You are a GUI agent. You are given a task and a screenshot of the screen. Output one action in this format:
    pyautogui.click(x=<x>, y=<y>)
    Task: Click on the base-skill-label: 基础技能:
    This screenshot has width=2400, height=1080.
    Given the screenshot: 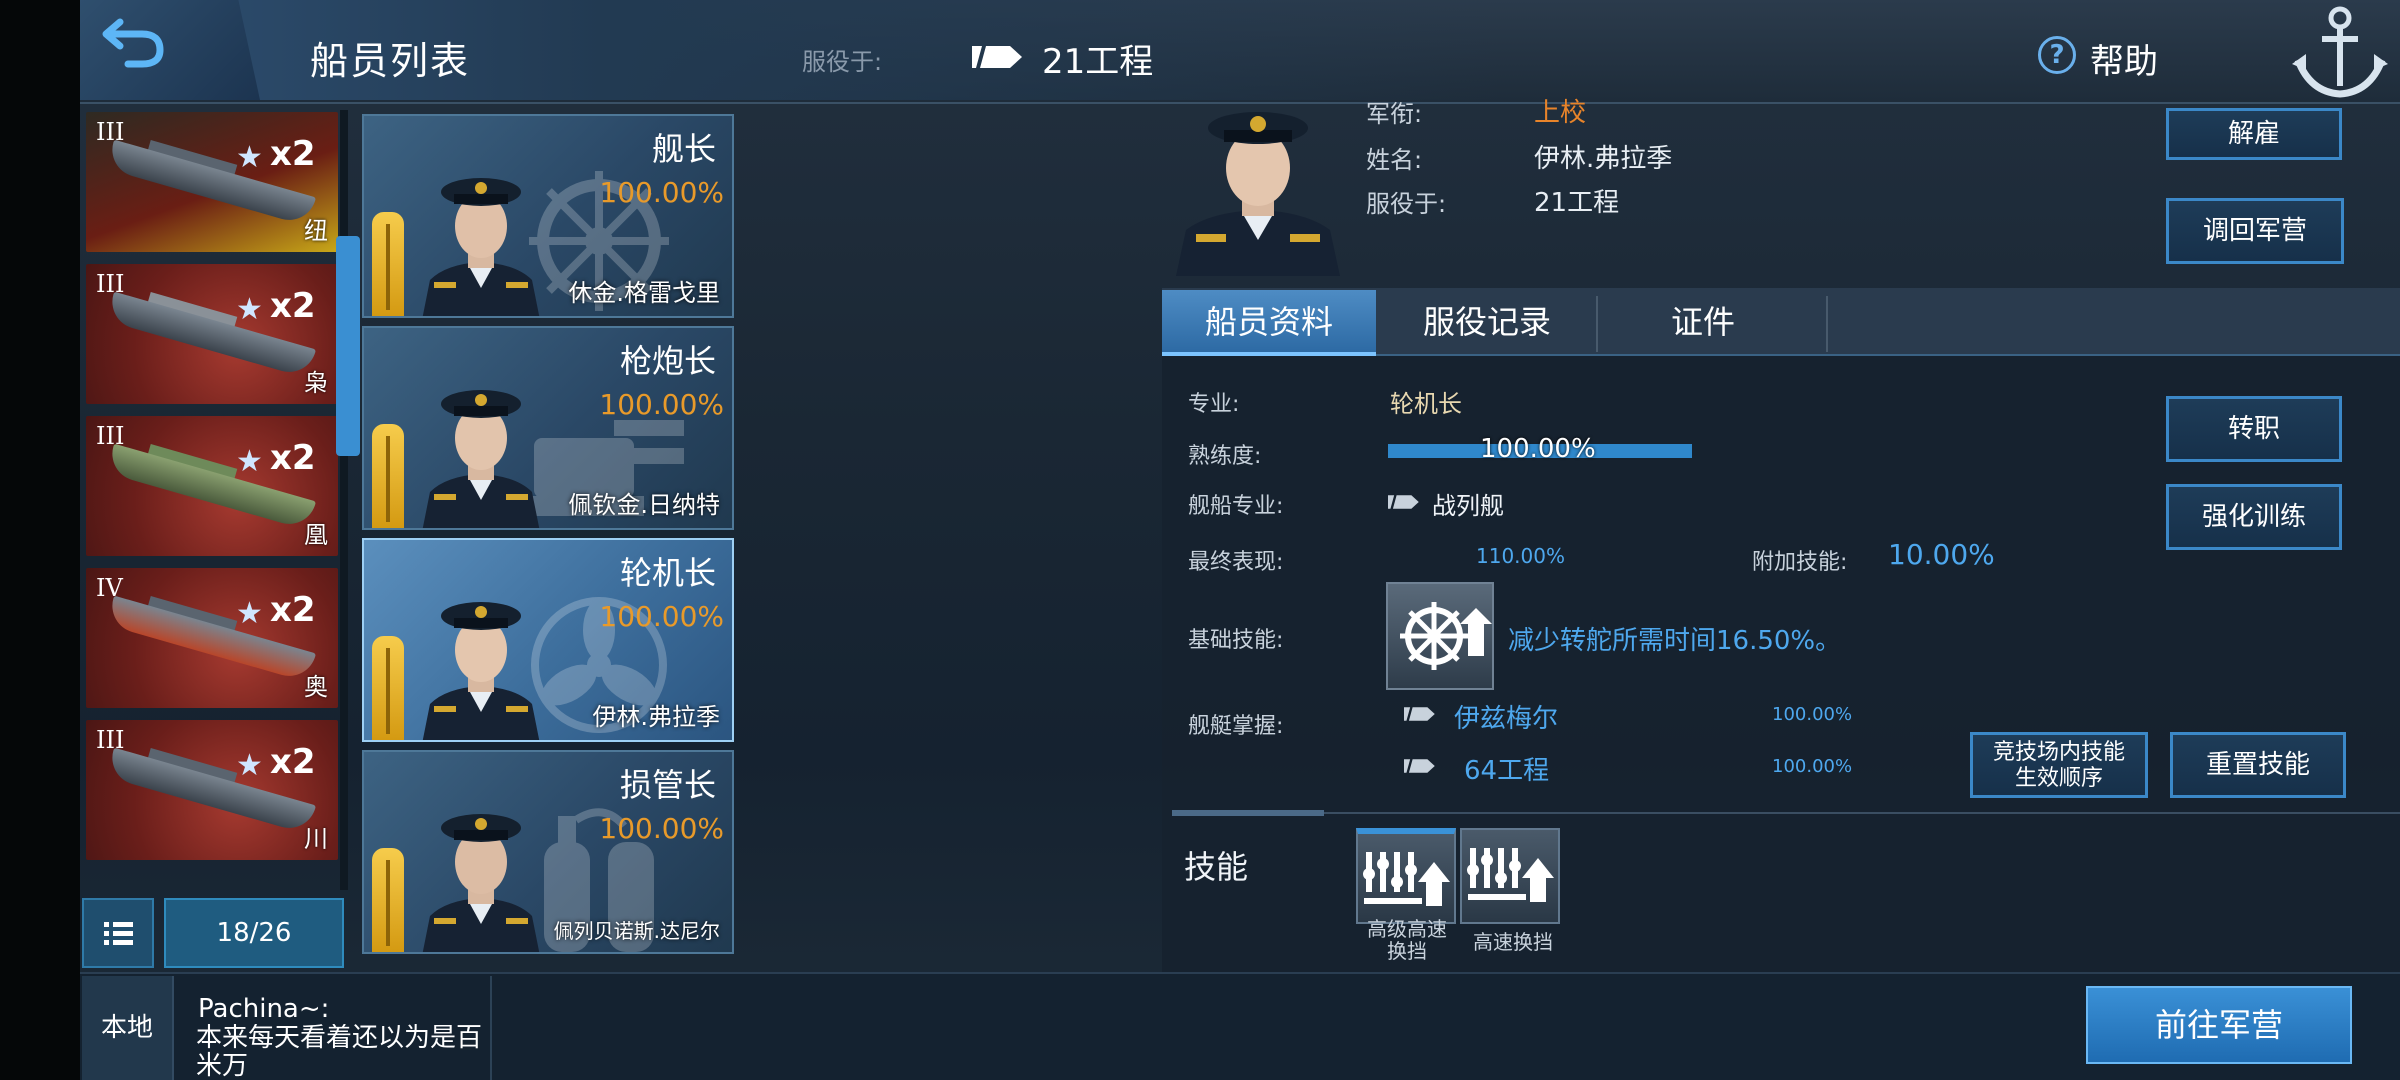 What is the action you would take?
    pyautogui.click(x=1236, y=640)
    